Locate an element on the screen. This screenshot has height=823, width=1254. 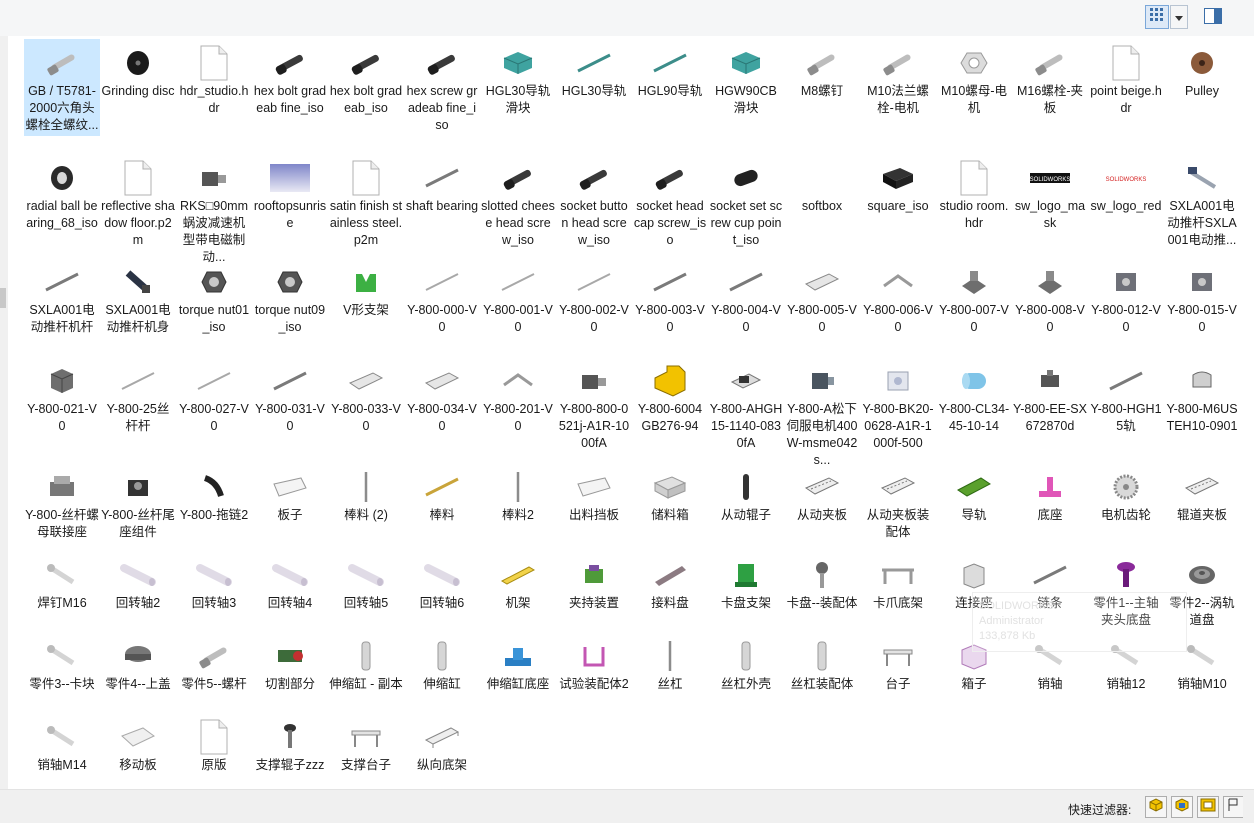
file-item: Y-800-006-V0 is located at coordinates (898, 298).